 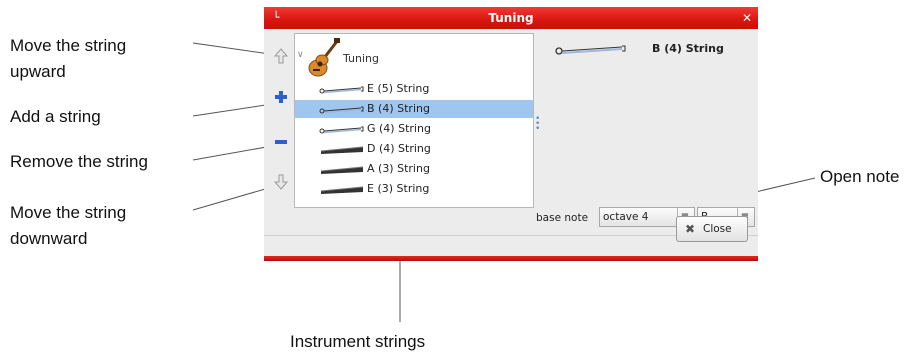 I want to click on guitar-icon, so click(x=324, y=57).